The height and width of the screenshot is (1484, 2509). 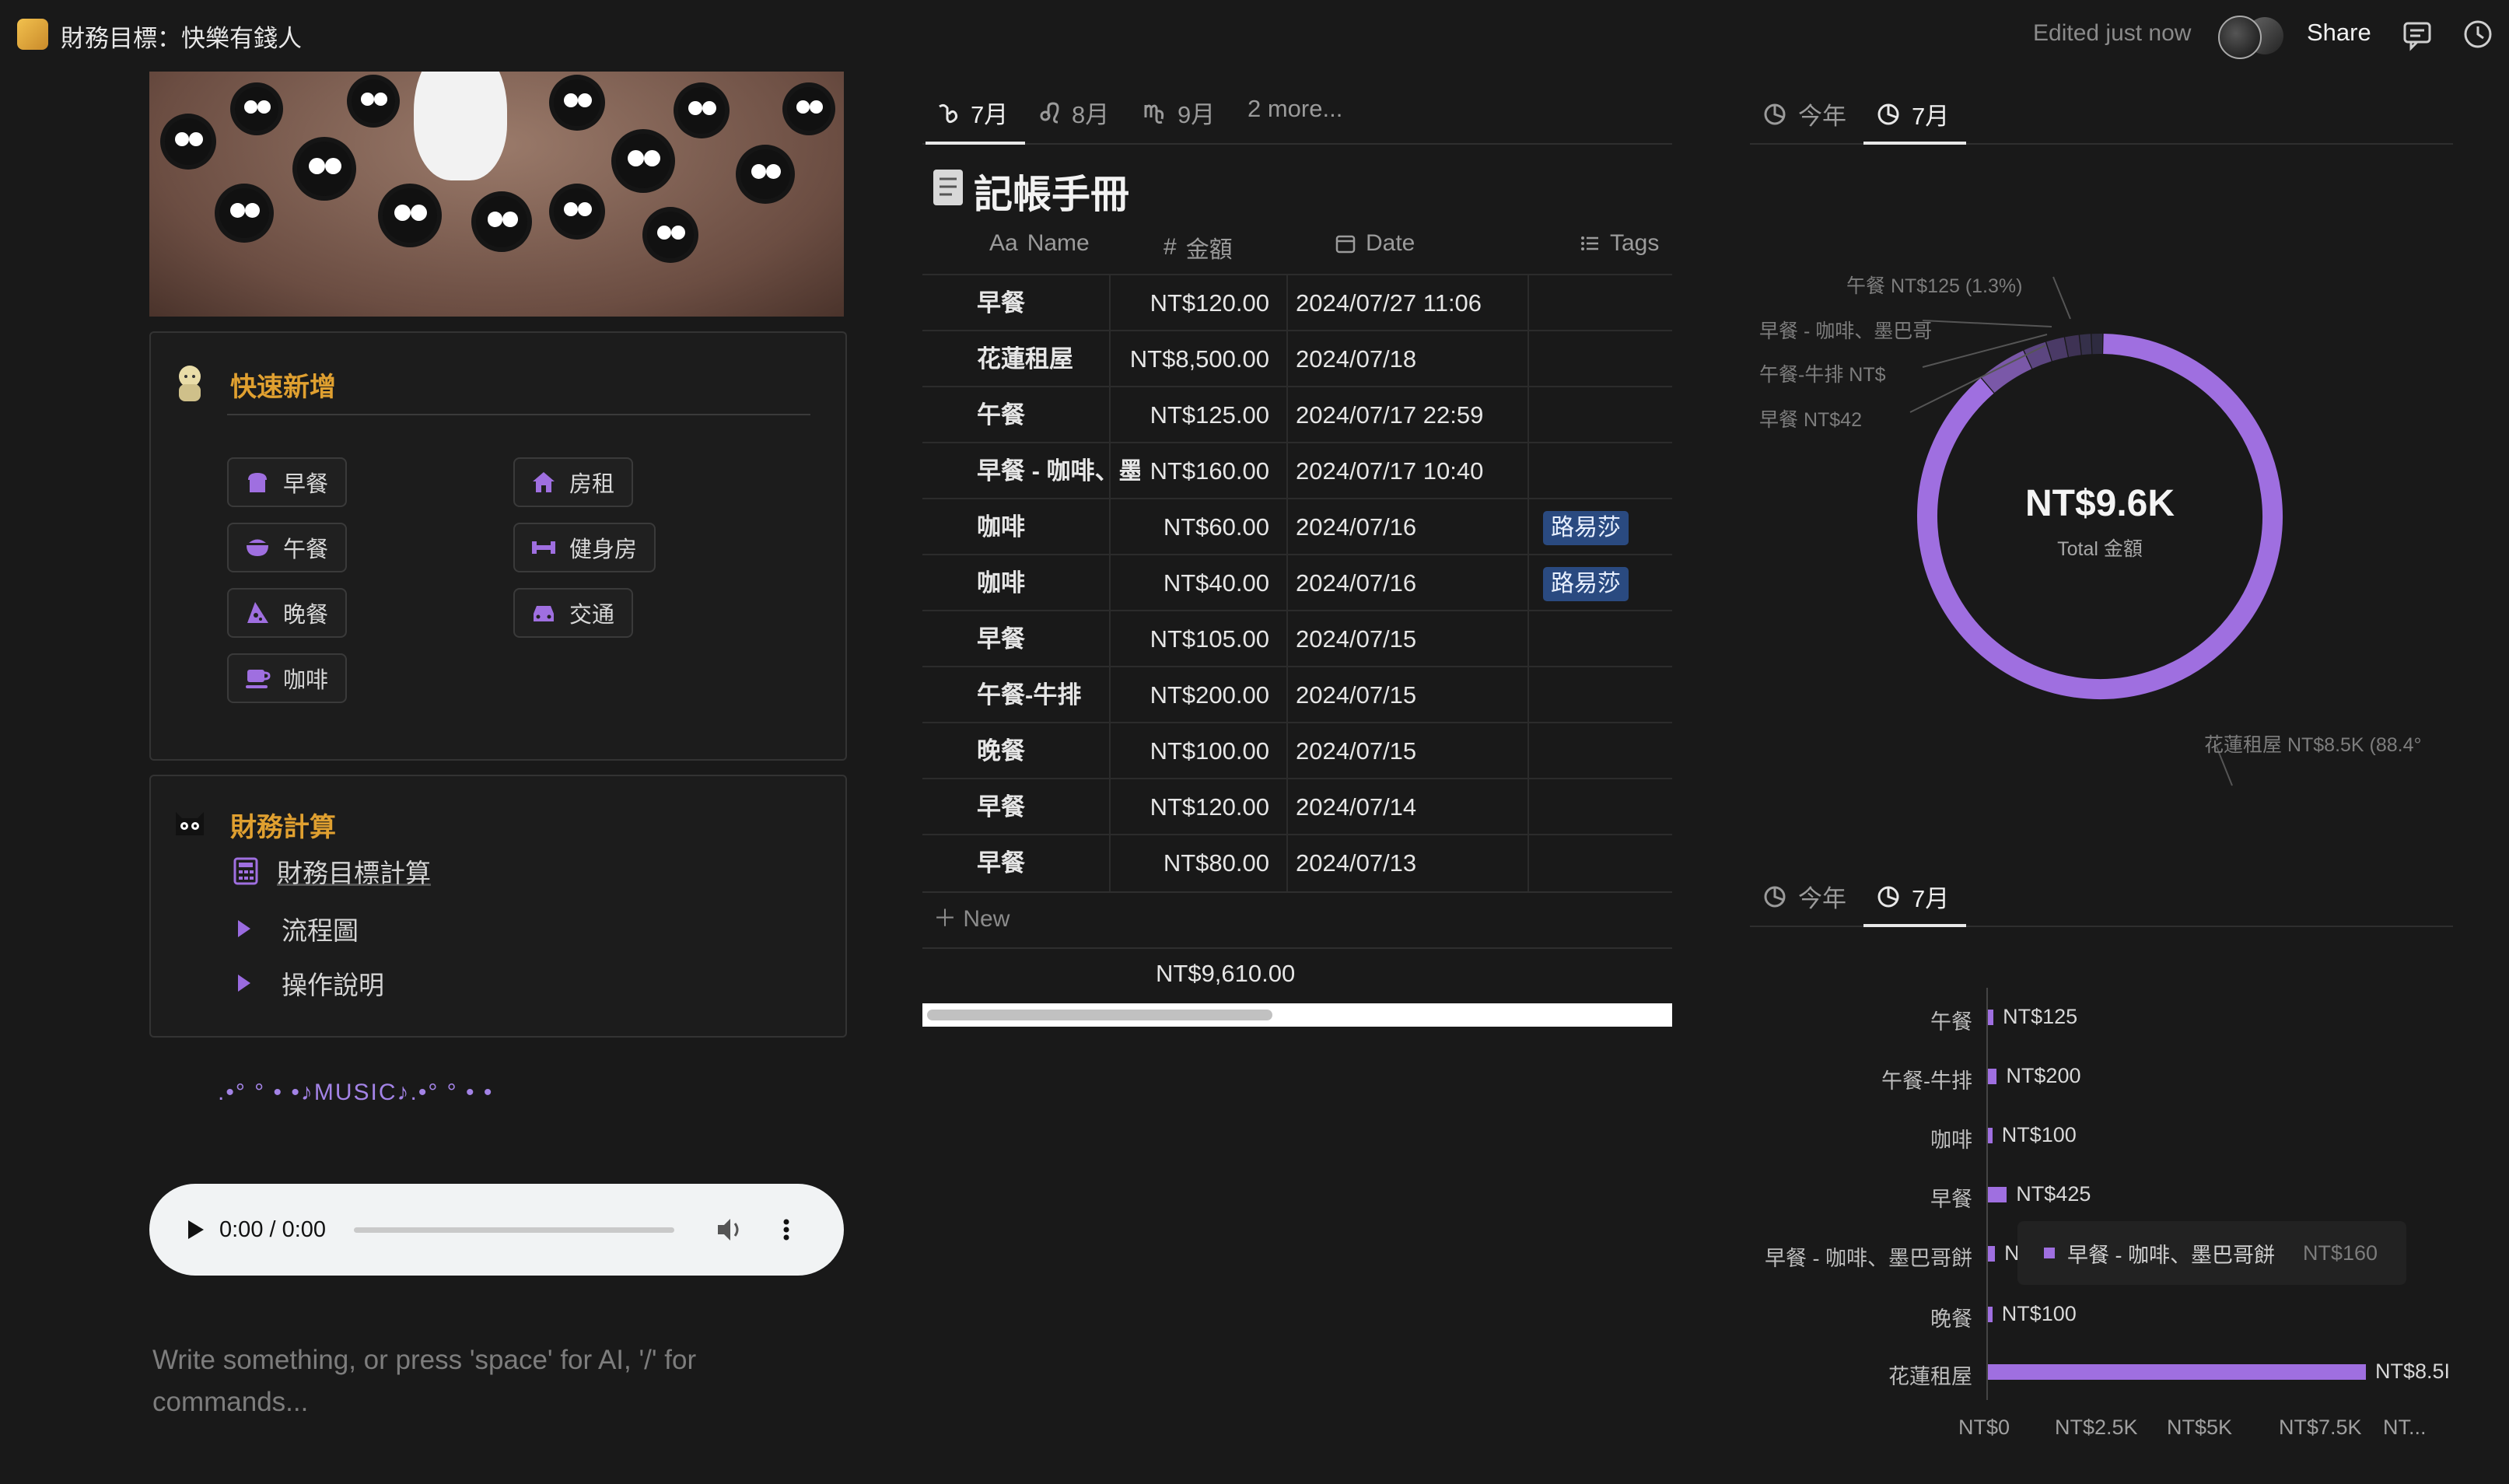 What do you see at coordinates (1049, 112) in the screenshot?
I see `leo-icon` at bounding box center [1049, 112].